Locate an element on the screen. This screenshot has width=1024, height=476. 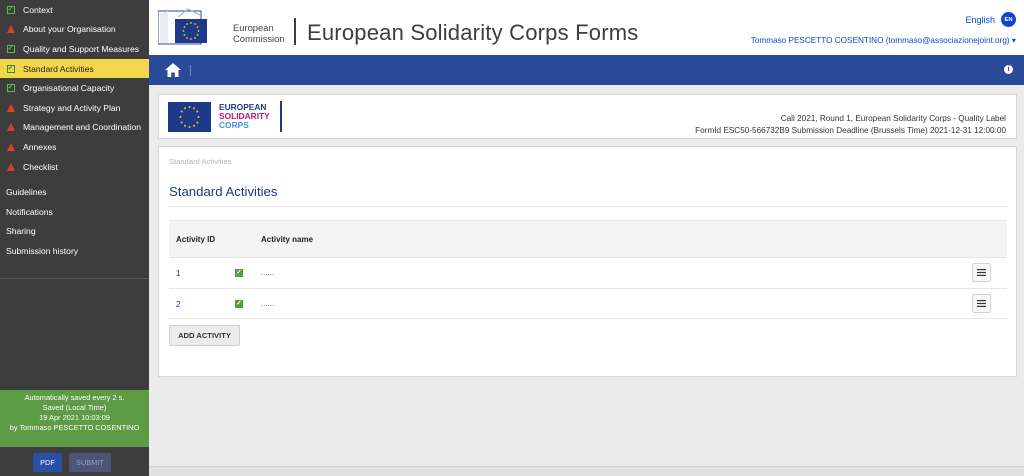
sidebar-item-organisational-capacity: ✓ Organisational Capacity is located at coordinates (74, 88).